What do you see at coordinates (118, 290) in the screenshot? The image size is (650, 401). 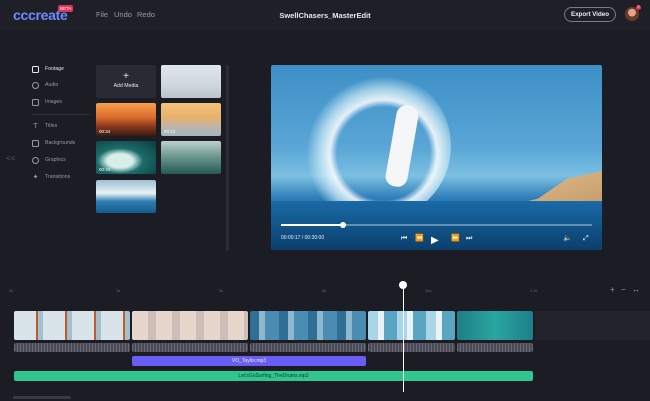 I see `ruler-tick: 1s` at bounding box center [118, 290].